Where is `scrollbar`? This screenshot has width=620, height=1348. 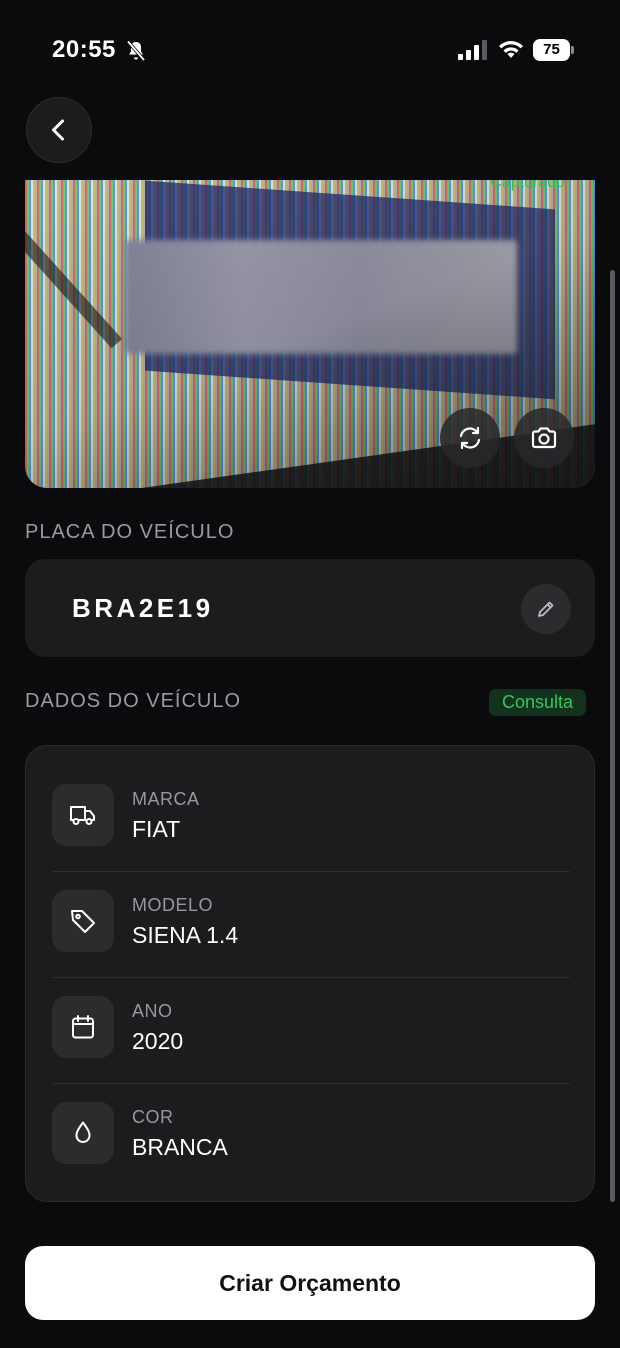 scrollbar is located at coordinates (612, 736).